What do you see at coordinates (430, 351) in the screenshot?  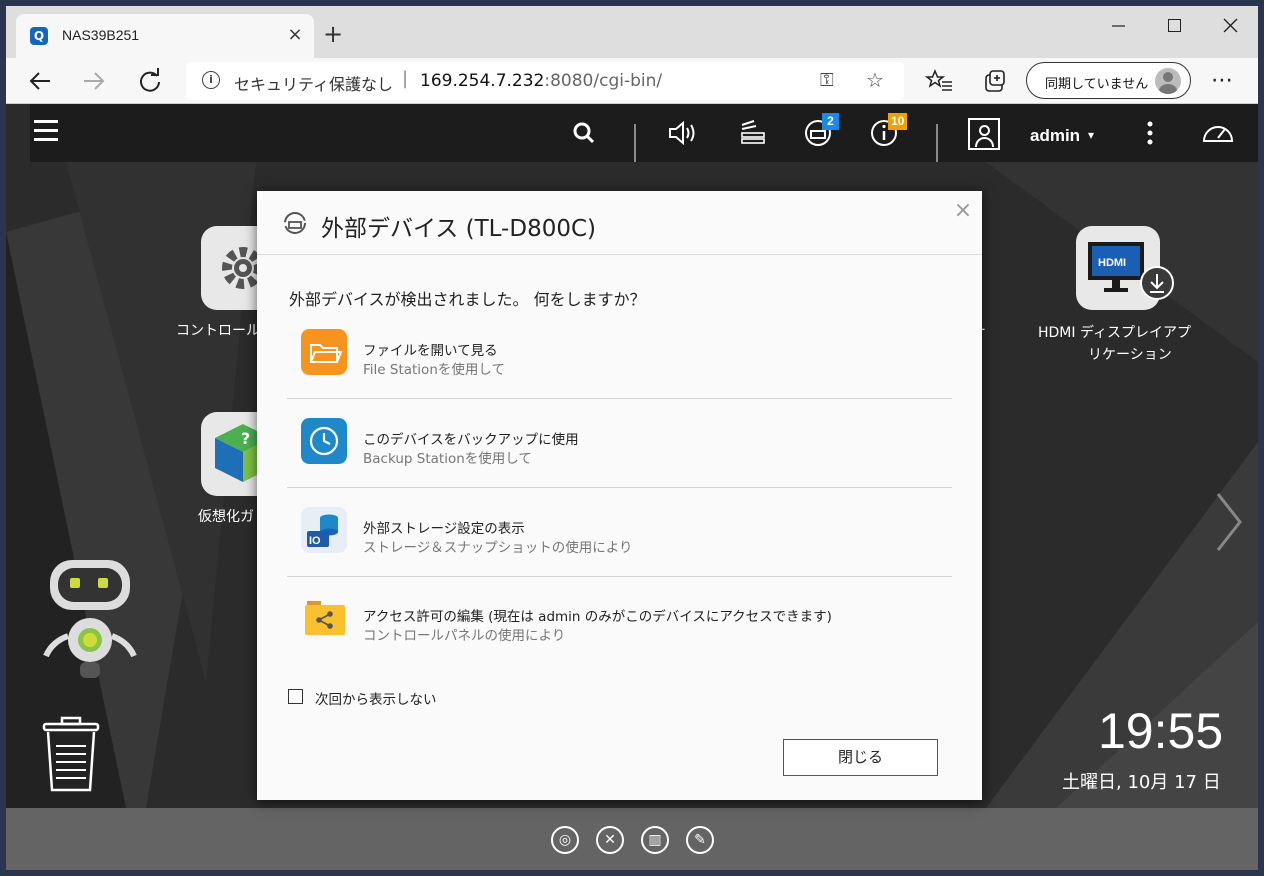 I see `option-main-text: ファイルを開いて見る` at bounding box center [430, 351].